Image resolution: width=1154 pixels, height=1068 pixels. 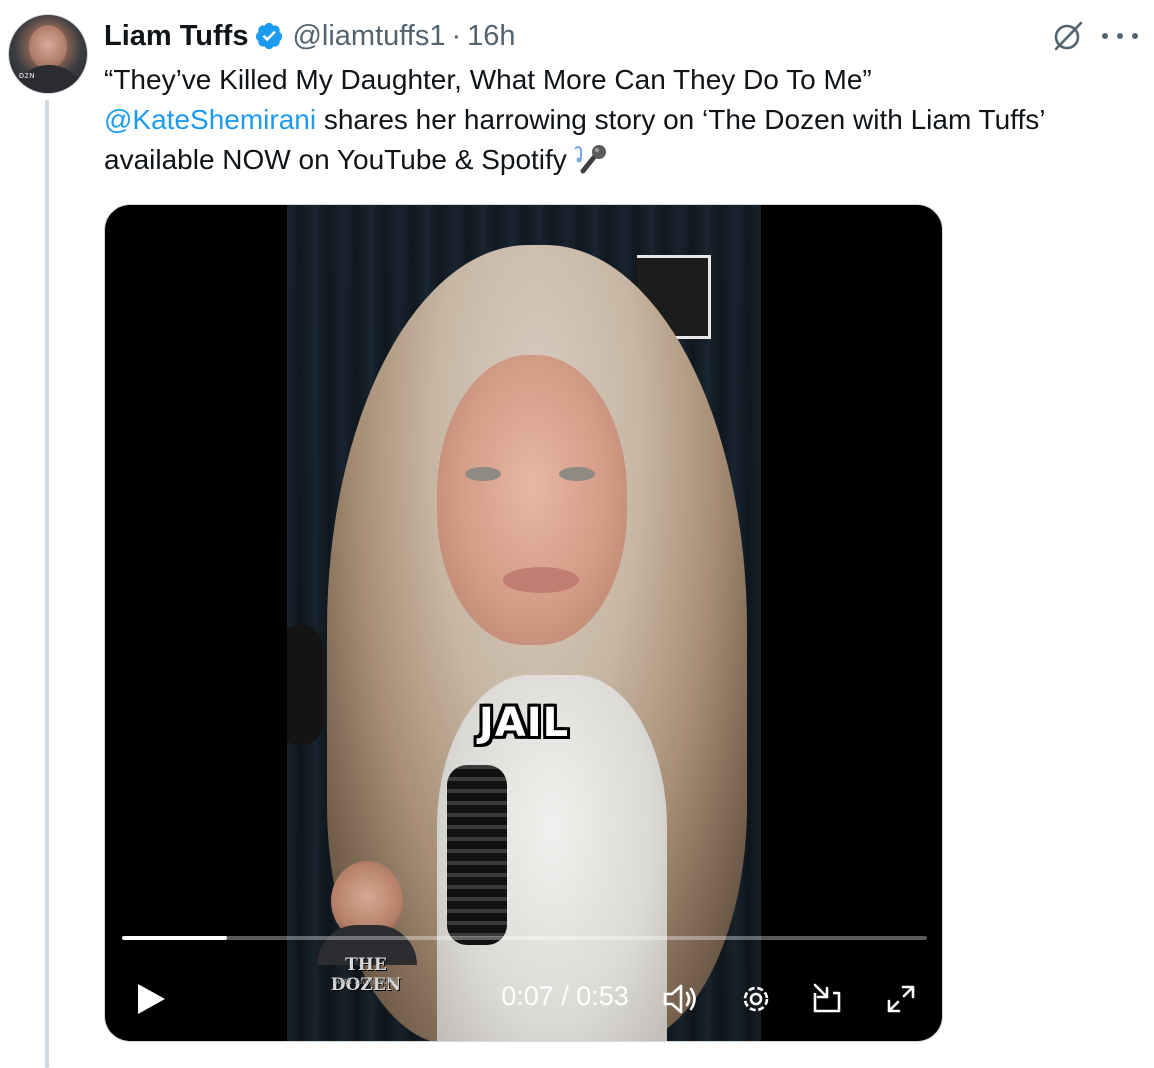 I want to click on thread-line, so click(x=47, y=584).